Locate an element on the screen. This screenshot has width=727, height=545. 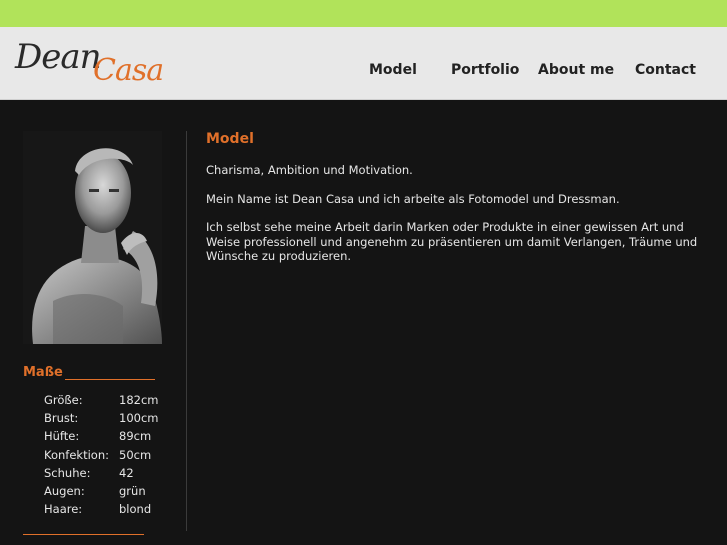
measurement-value: 50cm is located at coordinates (135, 454).